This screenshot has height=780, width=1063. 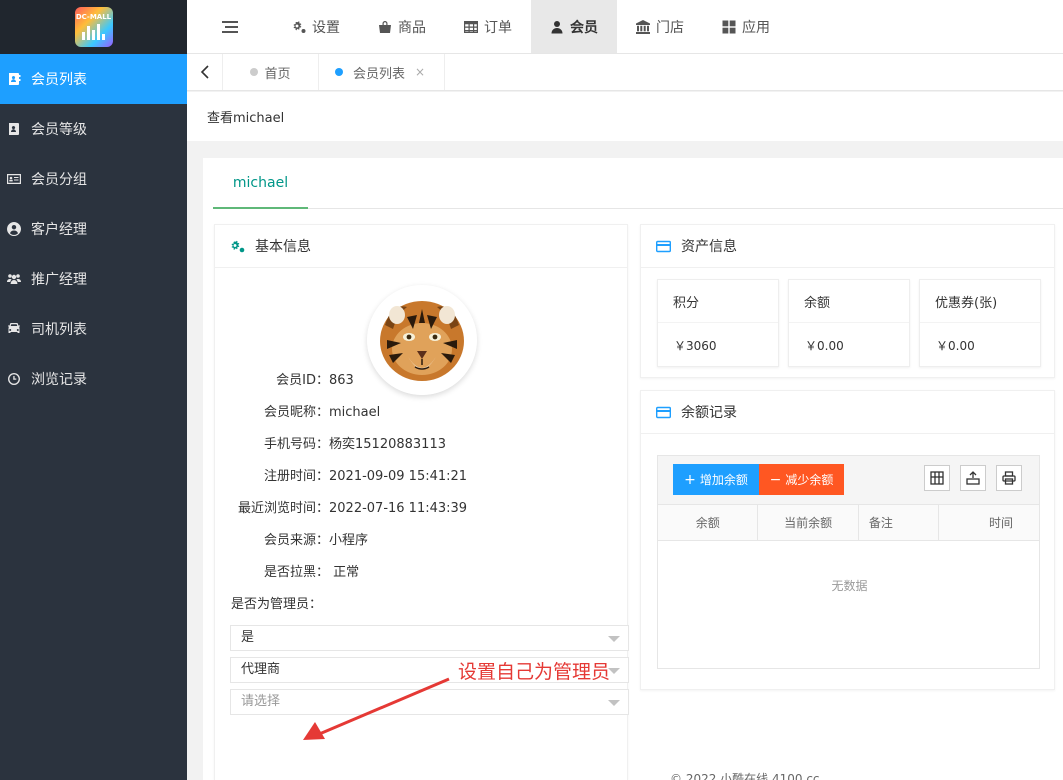 What do you see at coordinates (708, 522) in the screenshot?
I see `column-header-balance: 余额` at bounding box center [708, 522].